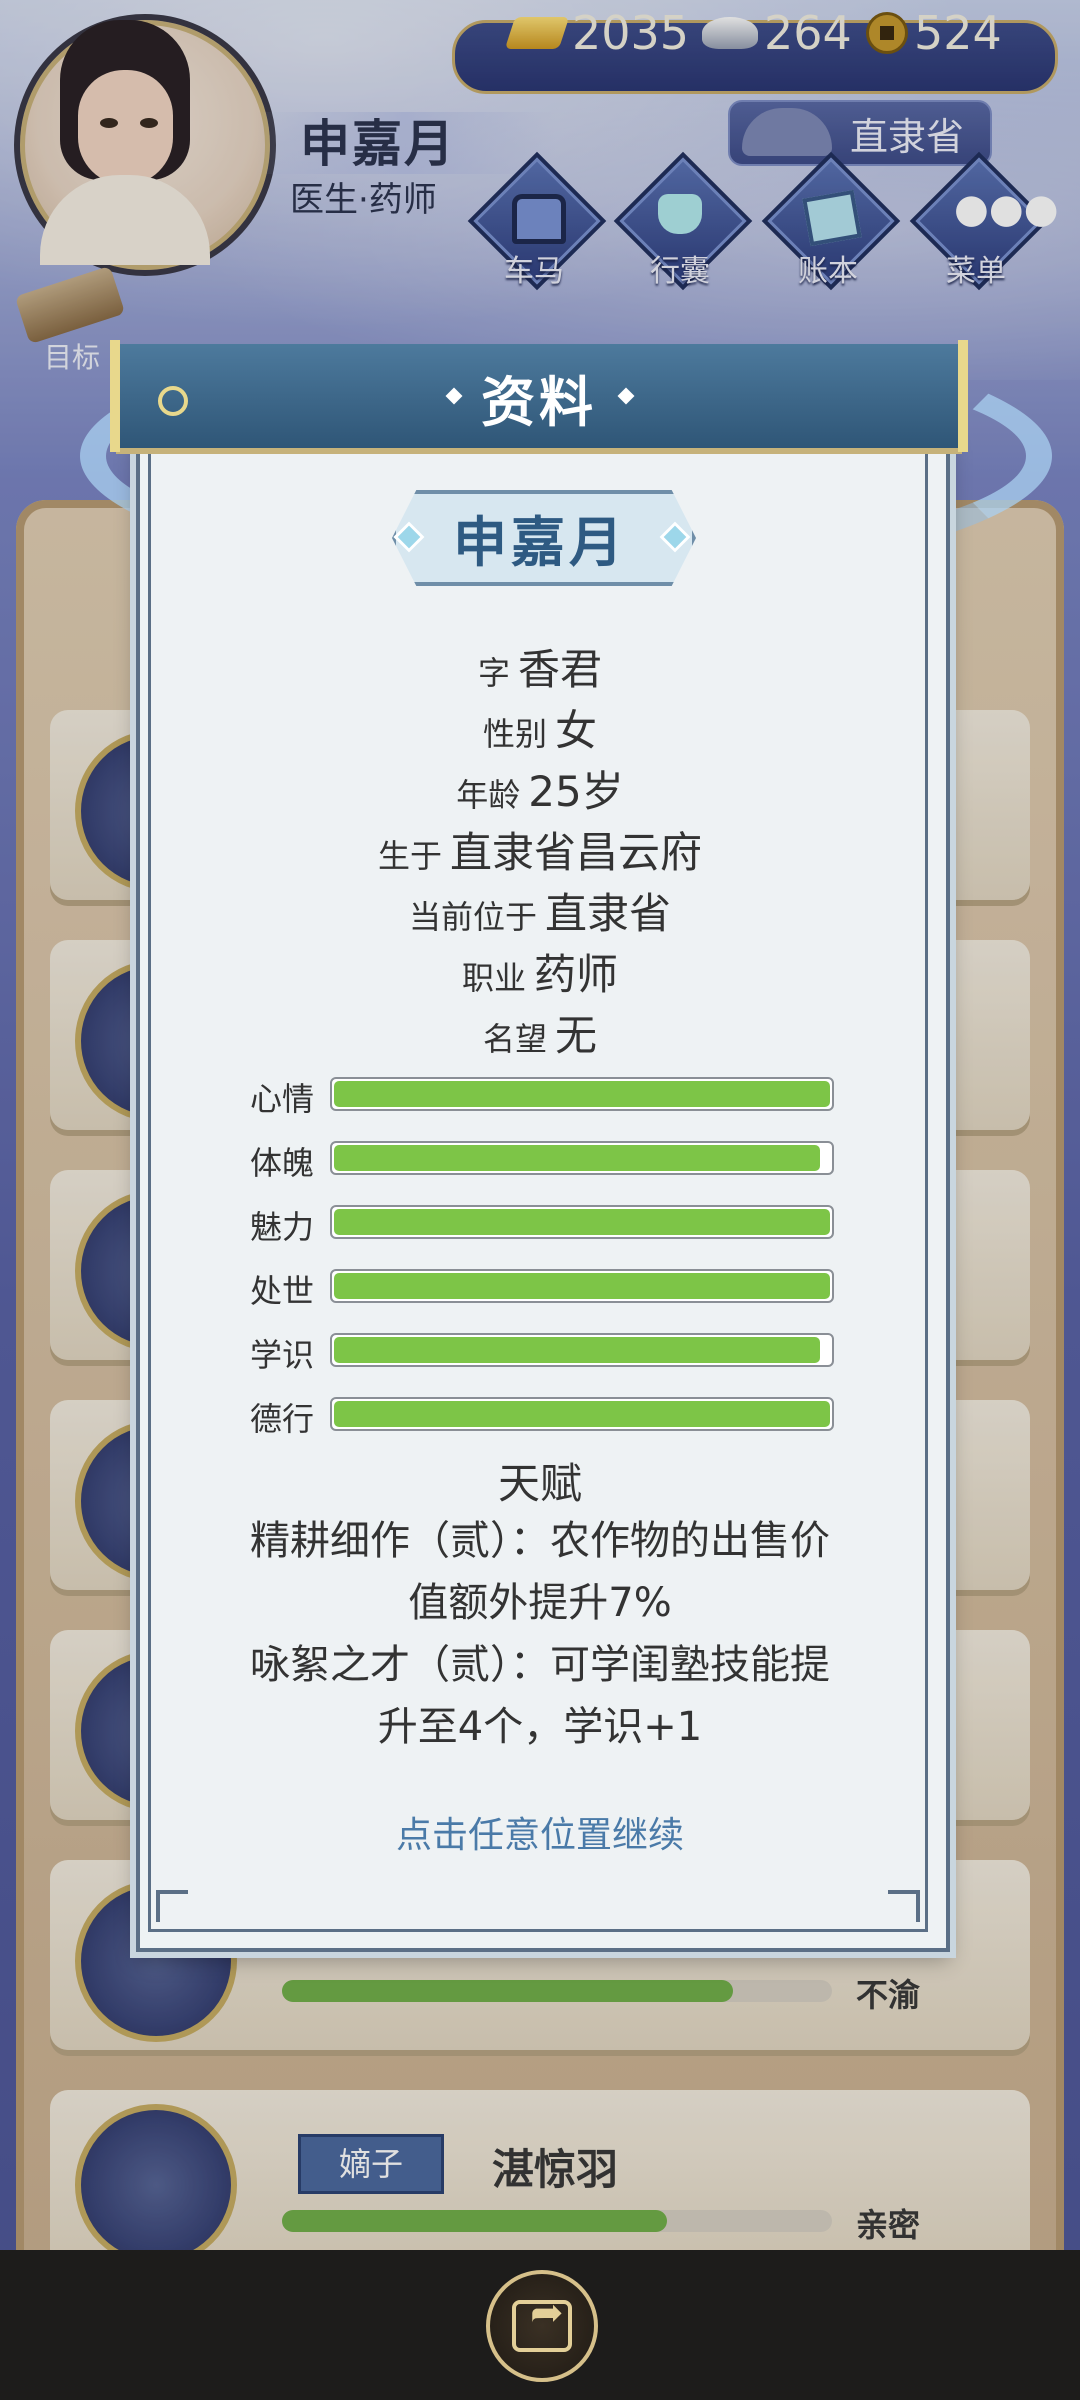 This screenshot has width=1080, height=2400. What do you see at coordinates (472, 917) in the screenshot?
I see `info-key: 当前位于` at bounding box center [472, 917].